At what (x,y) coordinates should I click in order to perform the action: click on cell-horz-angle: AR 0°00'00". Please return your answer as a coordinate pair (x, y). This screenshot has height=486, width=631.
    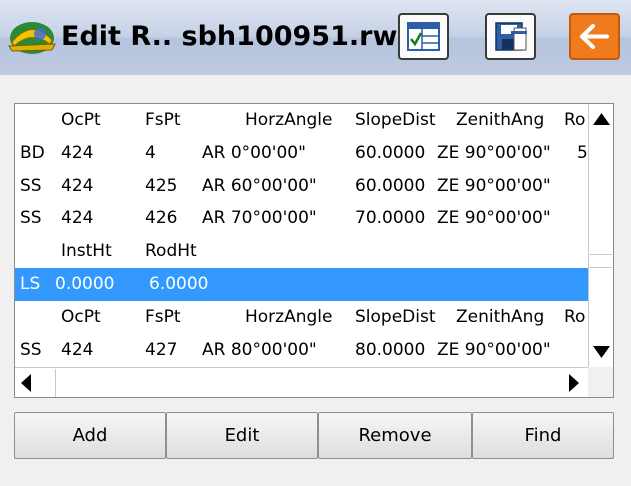
    Looking at the image, I should click on (254, 152).